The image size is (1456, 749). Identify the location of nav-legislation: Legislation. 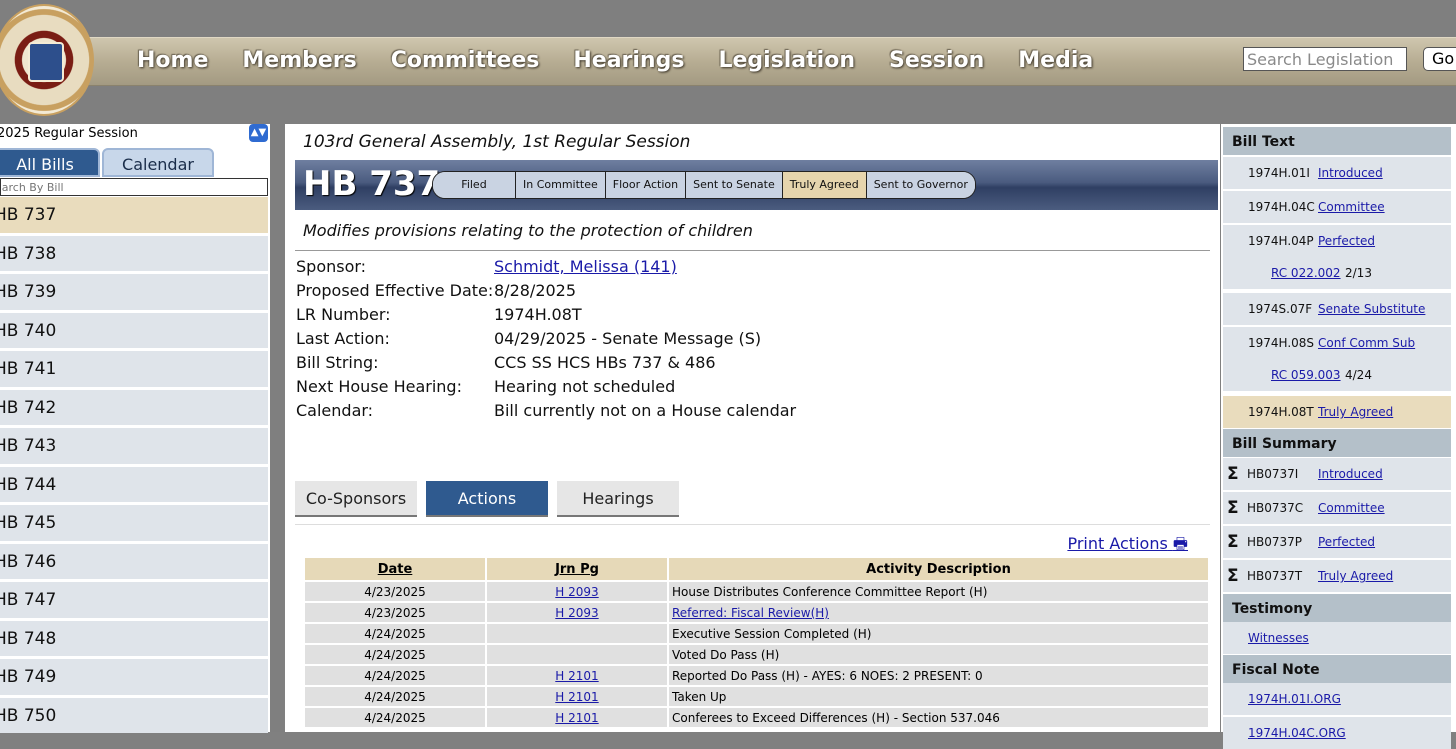
(786, 60).